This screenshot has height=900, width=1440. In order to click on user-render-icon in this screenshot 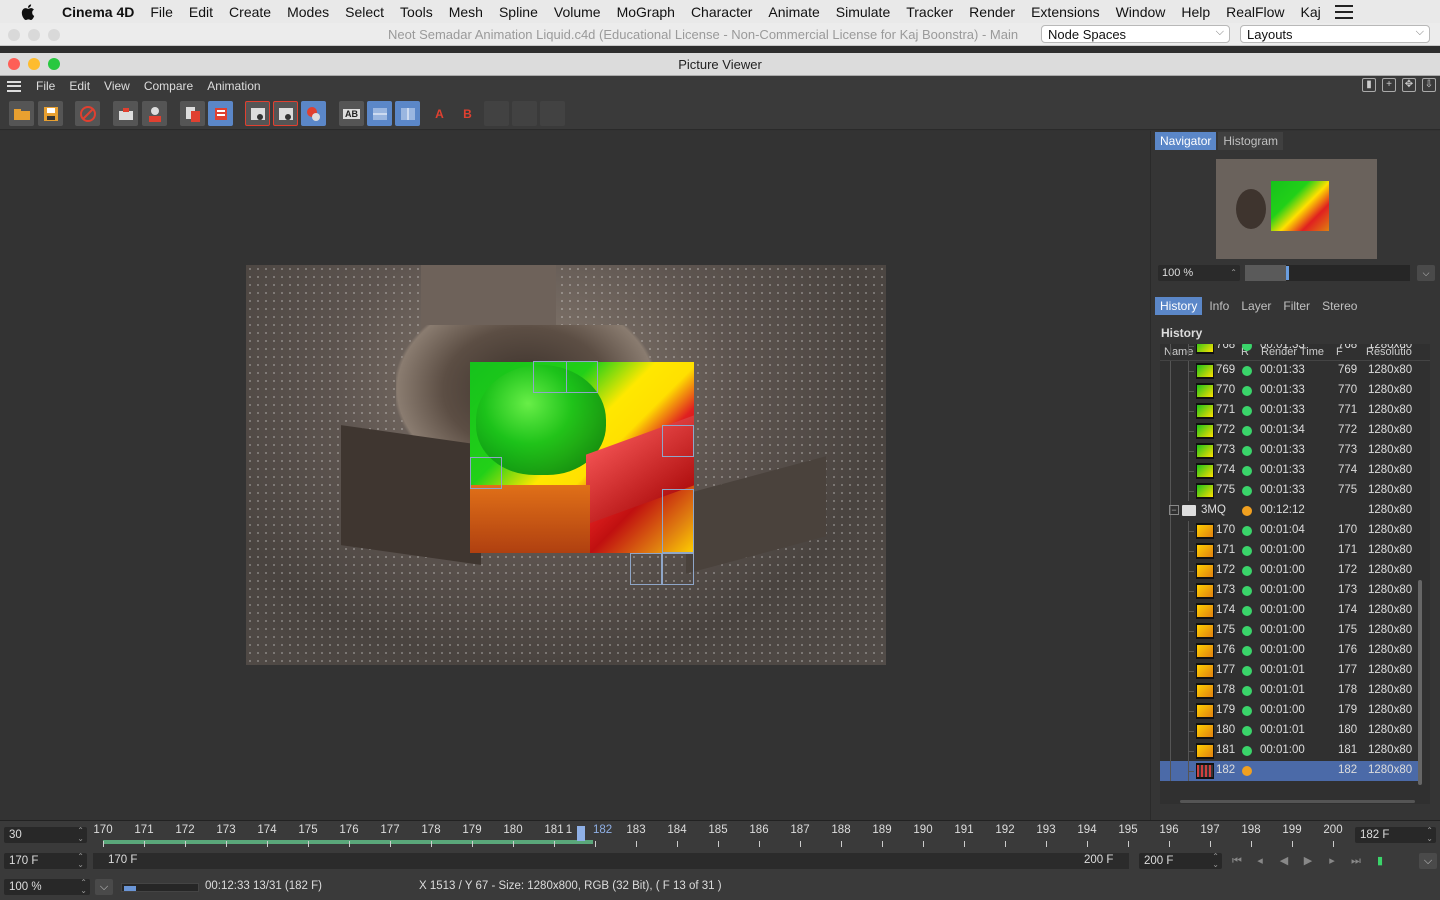, I will do `click(154, 113)`.